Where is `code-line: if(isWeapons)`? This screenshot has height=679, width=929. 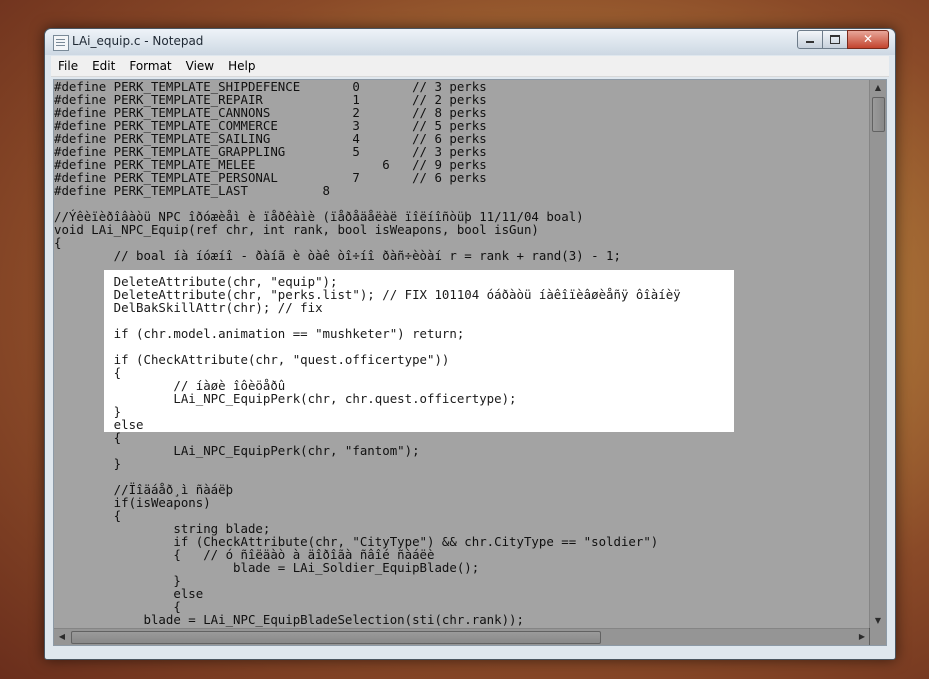
code-line: if(isWeapons) is located at coordinates (132, 502).